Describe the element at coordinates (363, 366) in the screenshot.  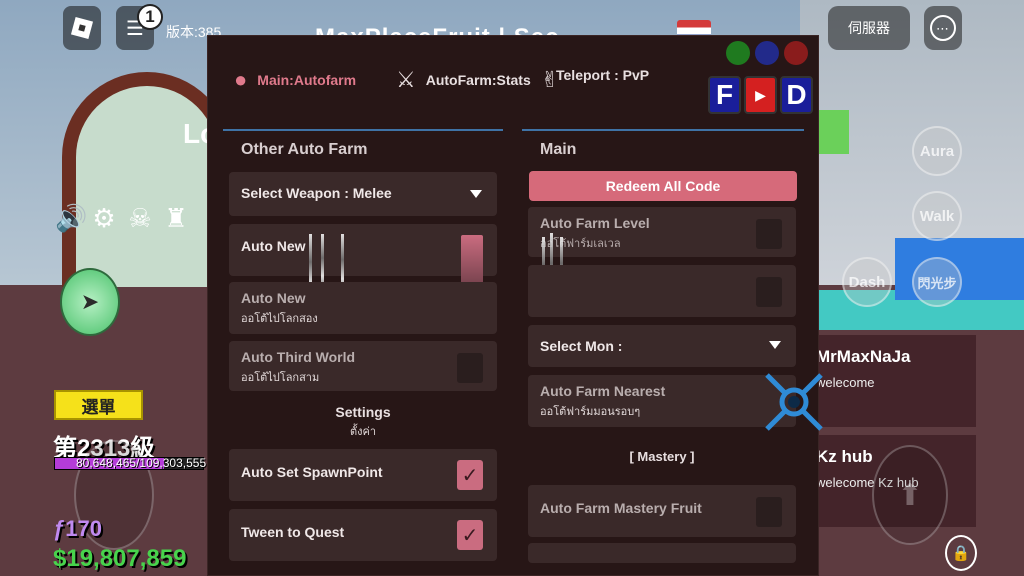
I see `auto-third-world-row: Auto Third World ออโต้ไปโลกสาม` at that location.